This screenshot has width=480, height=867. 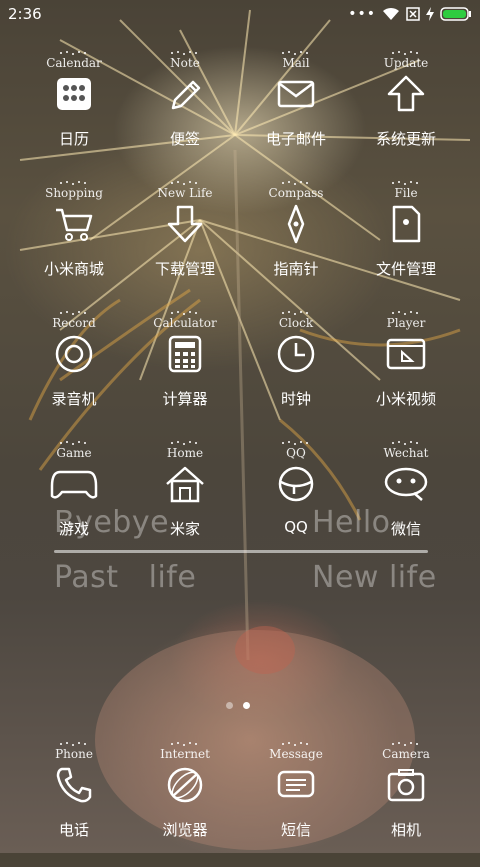 I want to click on app-tag: Clock, so click(x=296, y=323).